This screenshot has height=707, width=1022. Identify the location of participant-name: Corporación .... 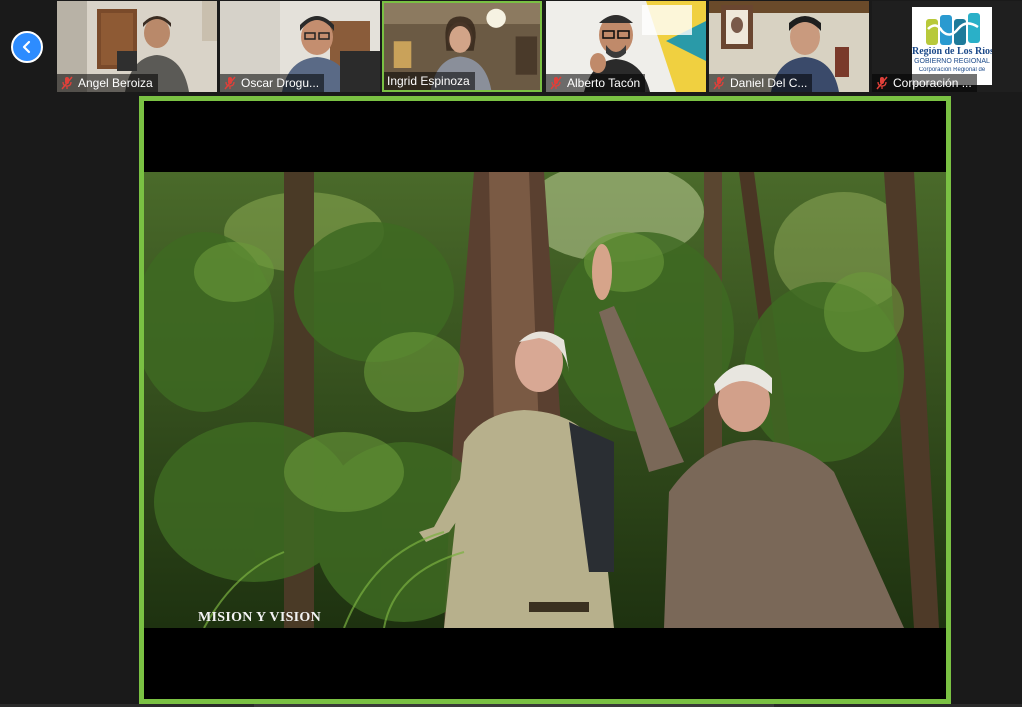
(932, 83).